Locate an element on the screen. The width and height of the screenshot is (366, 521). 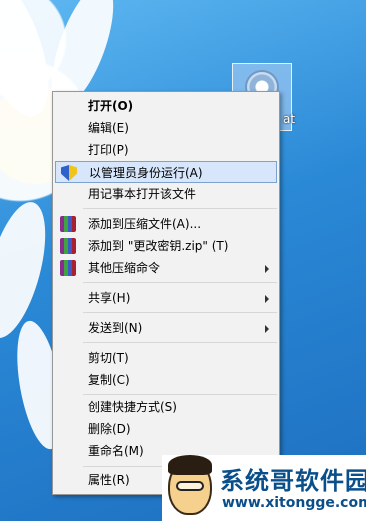
menu-item-cut: 剪切(T) is located at coordinates (166, 358).